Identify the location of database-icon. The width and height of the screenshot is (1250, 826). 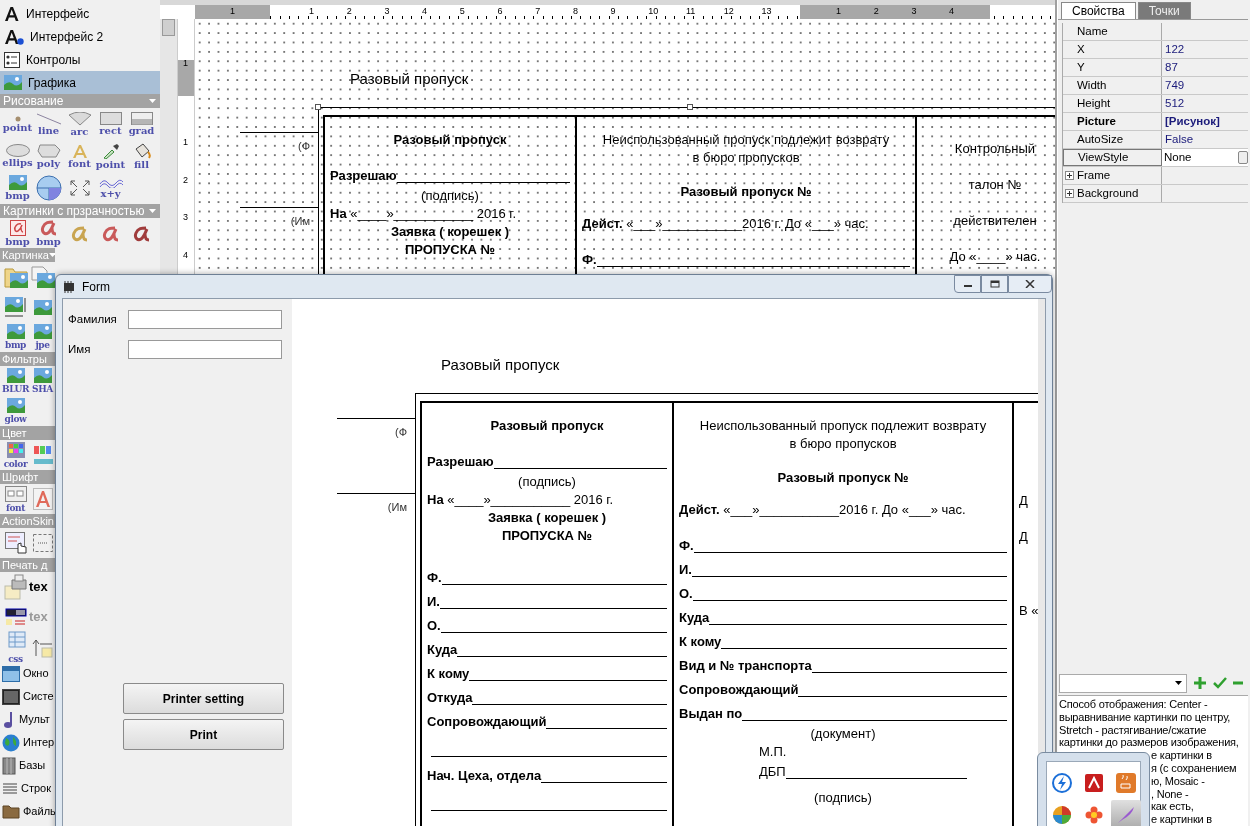
(9, 765).